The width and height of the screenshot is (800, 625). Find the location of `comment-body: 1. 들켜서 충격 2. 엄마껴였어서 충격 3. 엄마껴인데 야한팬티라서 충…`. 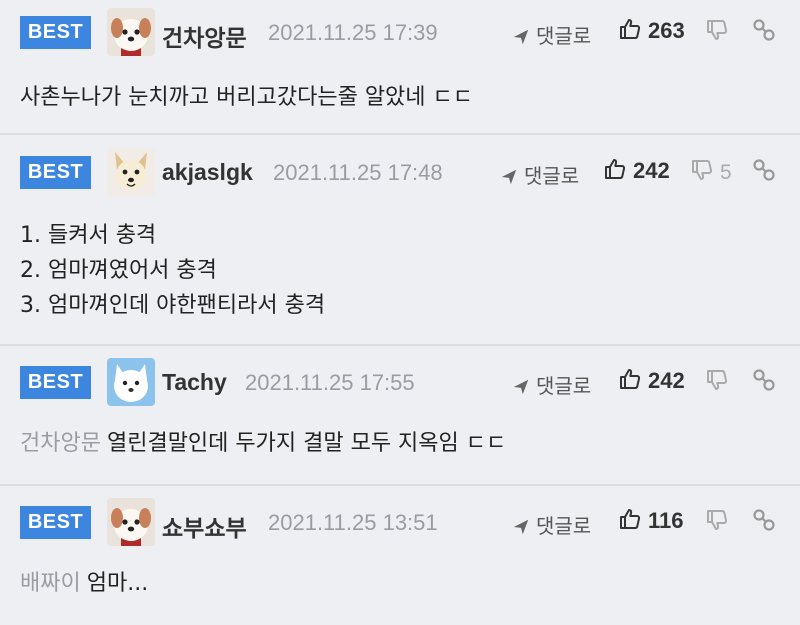

comment-body: 1. 들켜서 충격 2. 엄마껴였어서 충격 3. 엄마껴인데 야한팬티라서 충… is located at coordinates (172, 270).